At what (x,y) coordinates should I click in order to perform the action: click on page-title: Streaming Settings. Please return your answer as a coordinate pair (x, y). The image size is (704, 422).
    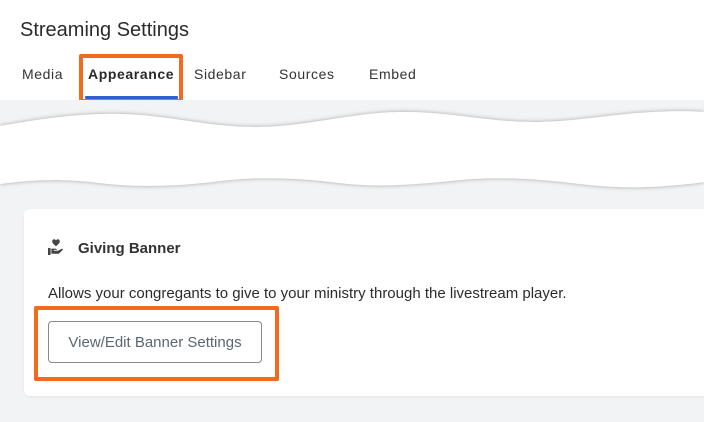
    Looking at the image, I should click on (104, 30).